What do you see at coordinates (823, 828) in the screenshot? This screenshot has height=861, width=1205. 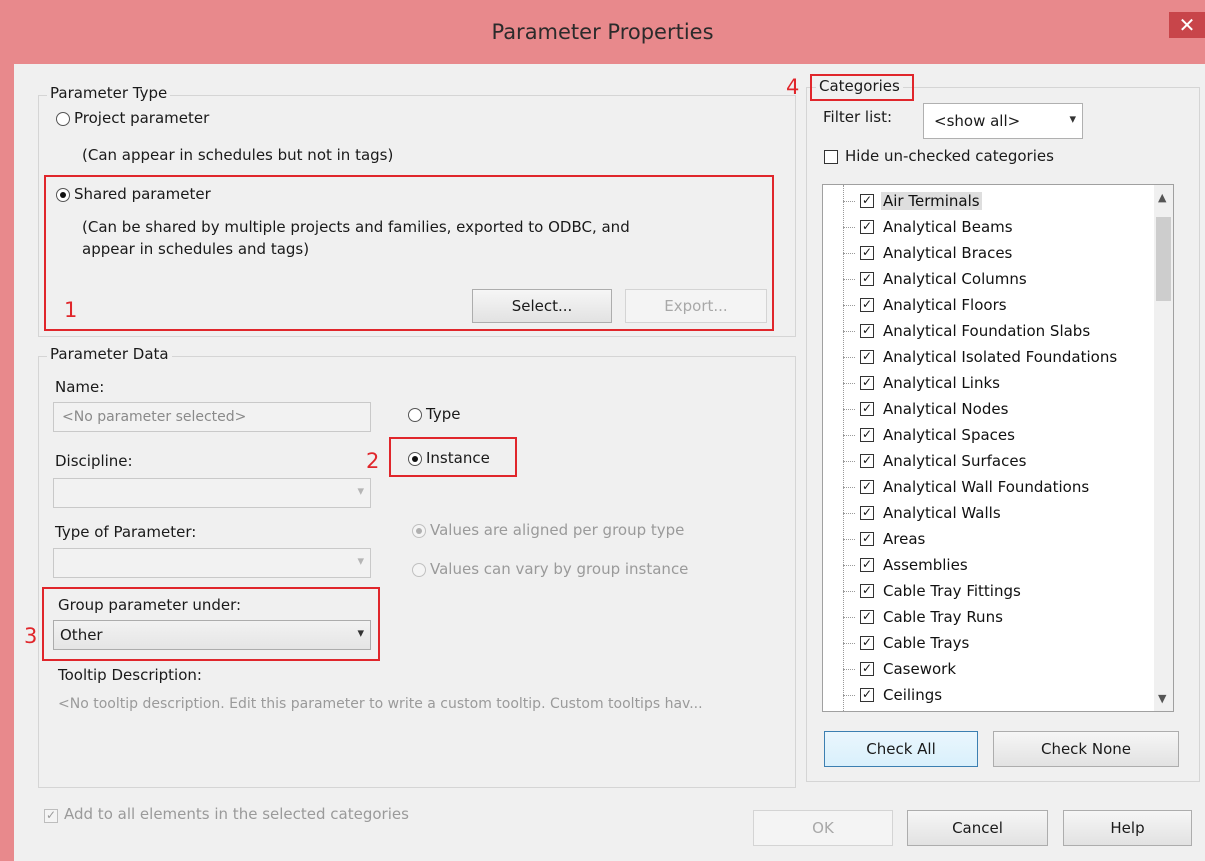 I see `ok-button: OK` at bounding box center [823, 828].